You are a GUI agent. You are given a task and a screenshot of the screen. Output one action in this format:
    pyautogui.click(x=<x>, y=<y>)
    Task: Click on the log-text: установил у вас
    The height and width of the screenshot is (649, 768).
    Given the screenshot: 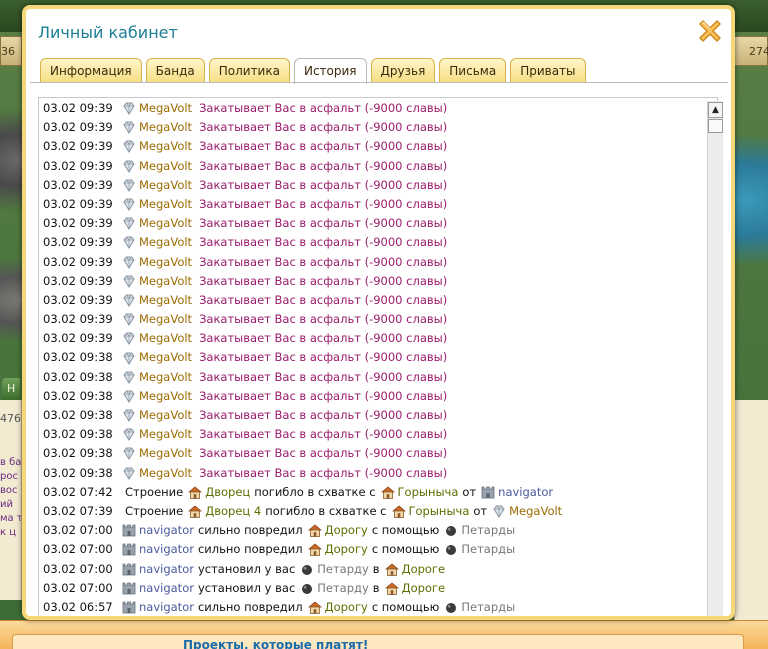 What is the action you would take?
    pyautogui.click(x=246, y=587)
    